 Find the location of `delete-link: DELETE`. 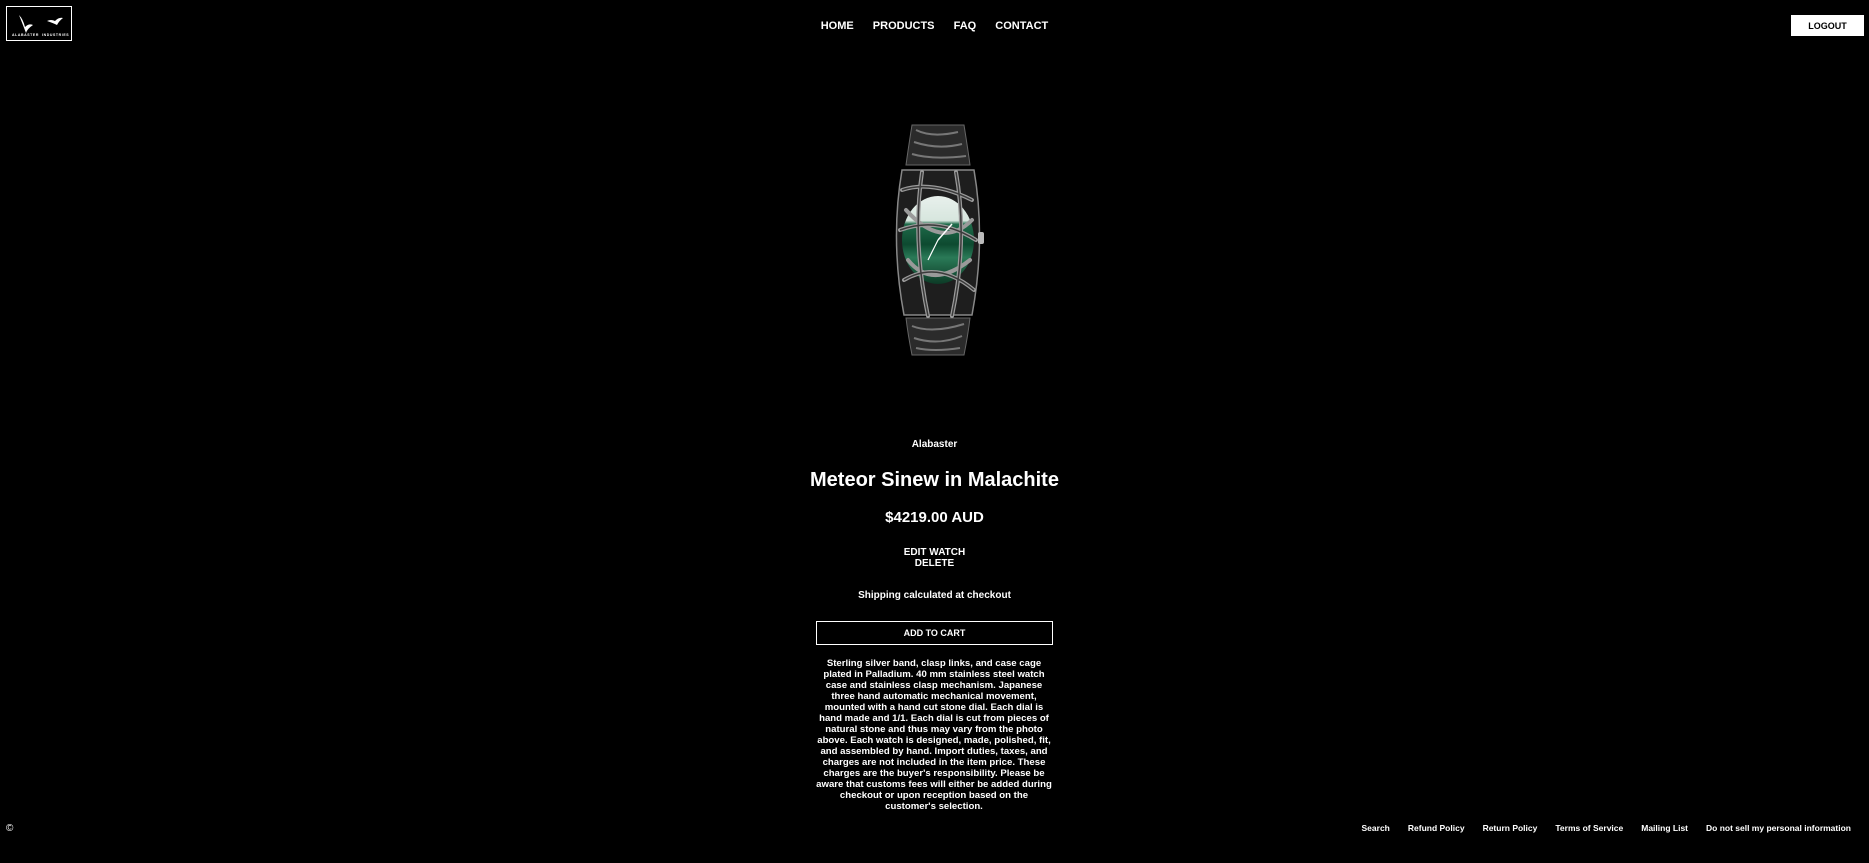

delete-link: DELETE is located at coordinates (934, 563).